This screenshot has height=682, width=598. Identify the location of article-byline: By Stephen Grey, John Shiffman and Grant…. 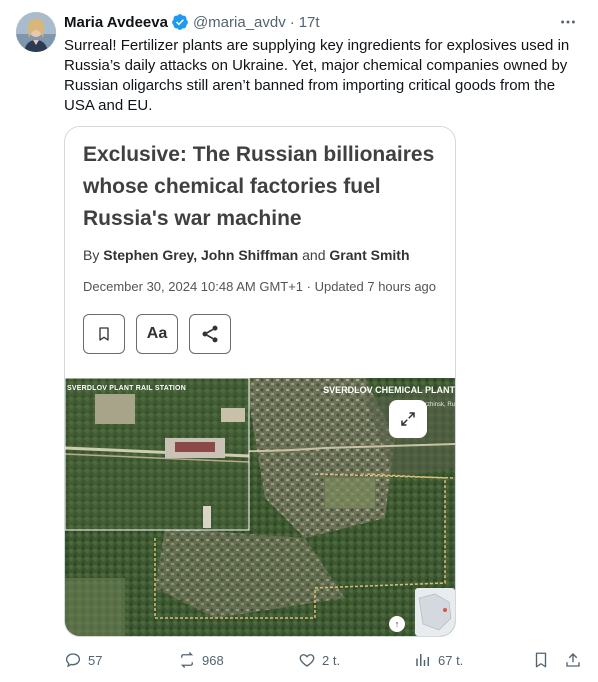
(246, 255).